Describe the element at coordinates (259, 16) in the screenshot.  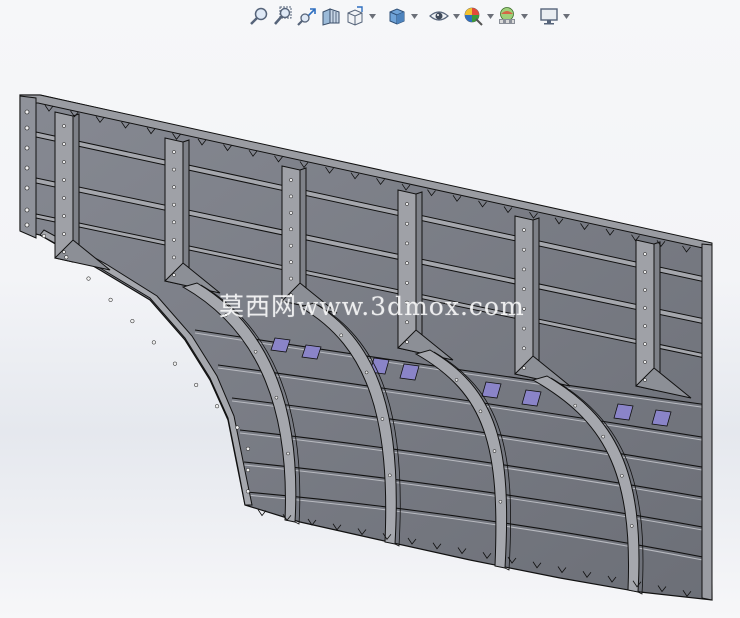
I see `zoom-to-fit-button` at that location.